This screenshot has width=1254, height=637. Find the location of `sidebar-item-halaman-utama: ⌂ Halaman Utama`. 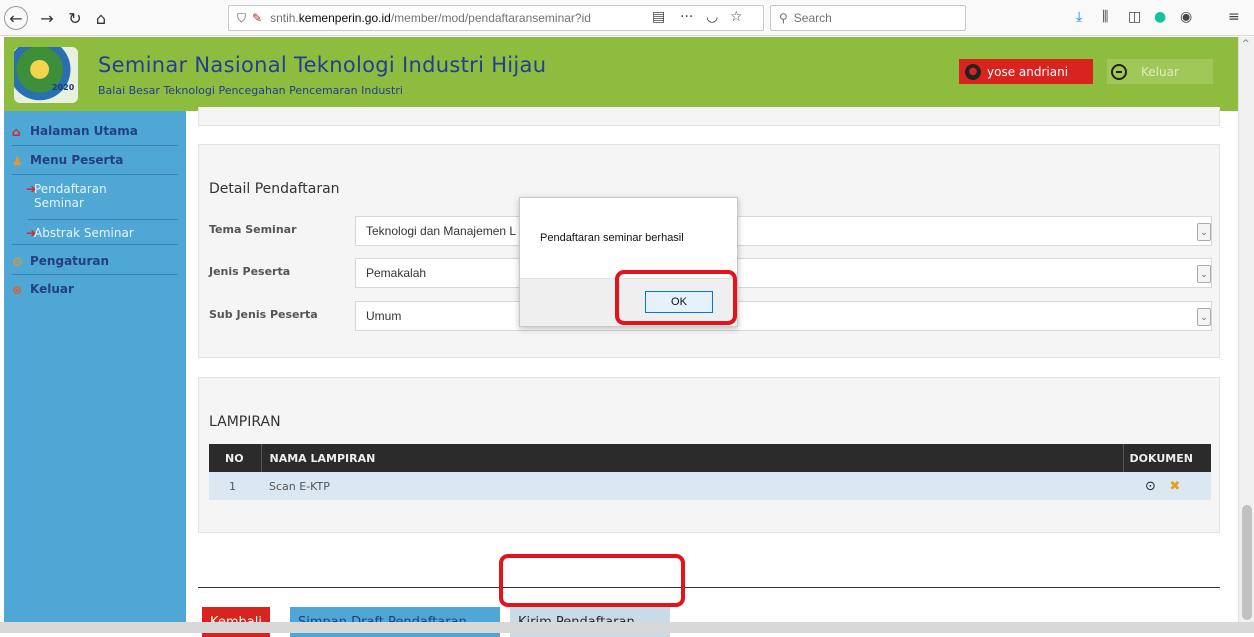

sidebar-item-halaman-utama: ⌂ Halaman Utama is located at coordinates (75, 131).